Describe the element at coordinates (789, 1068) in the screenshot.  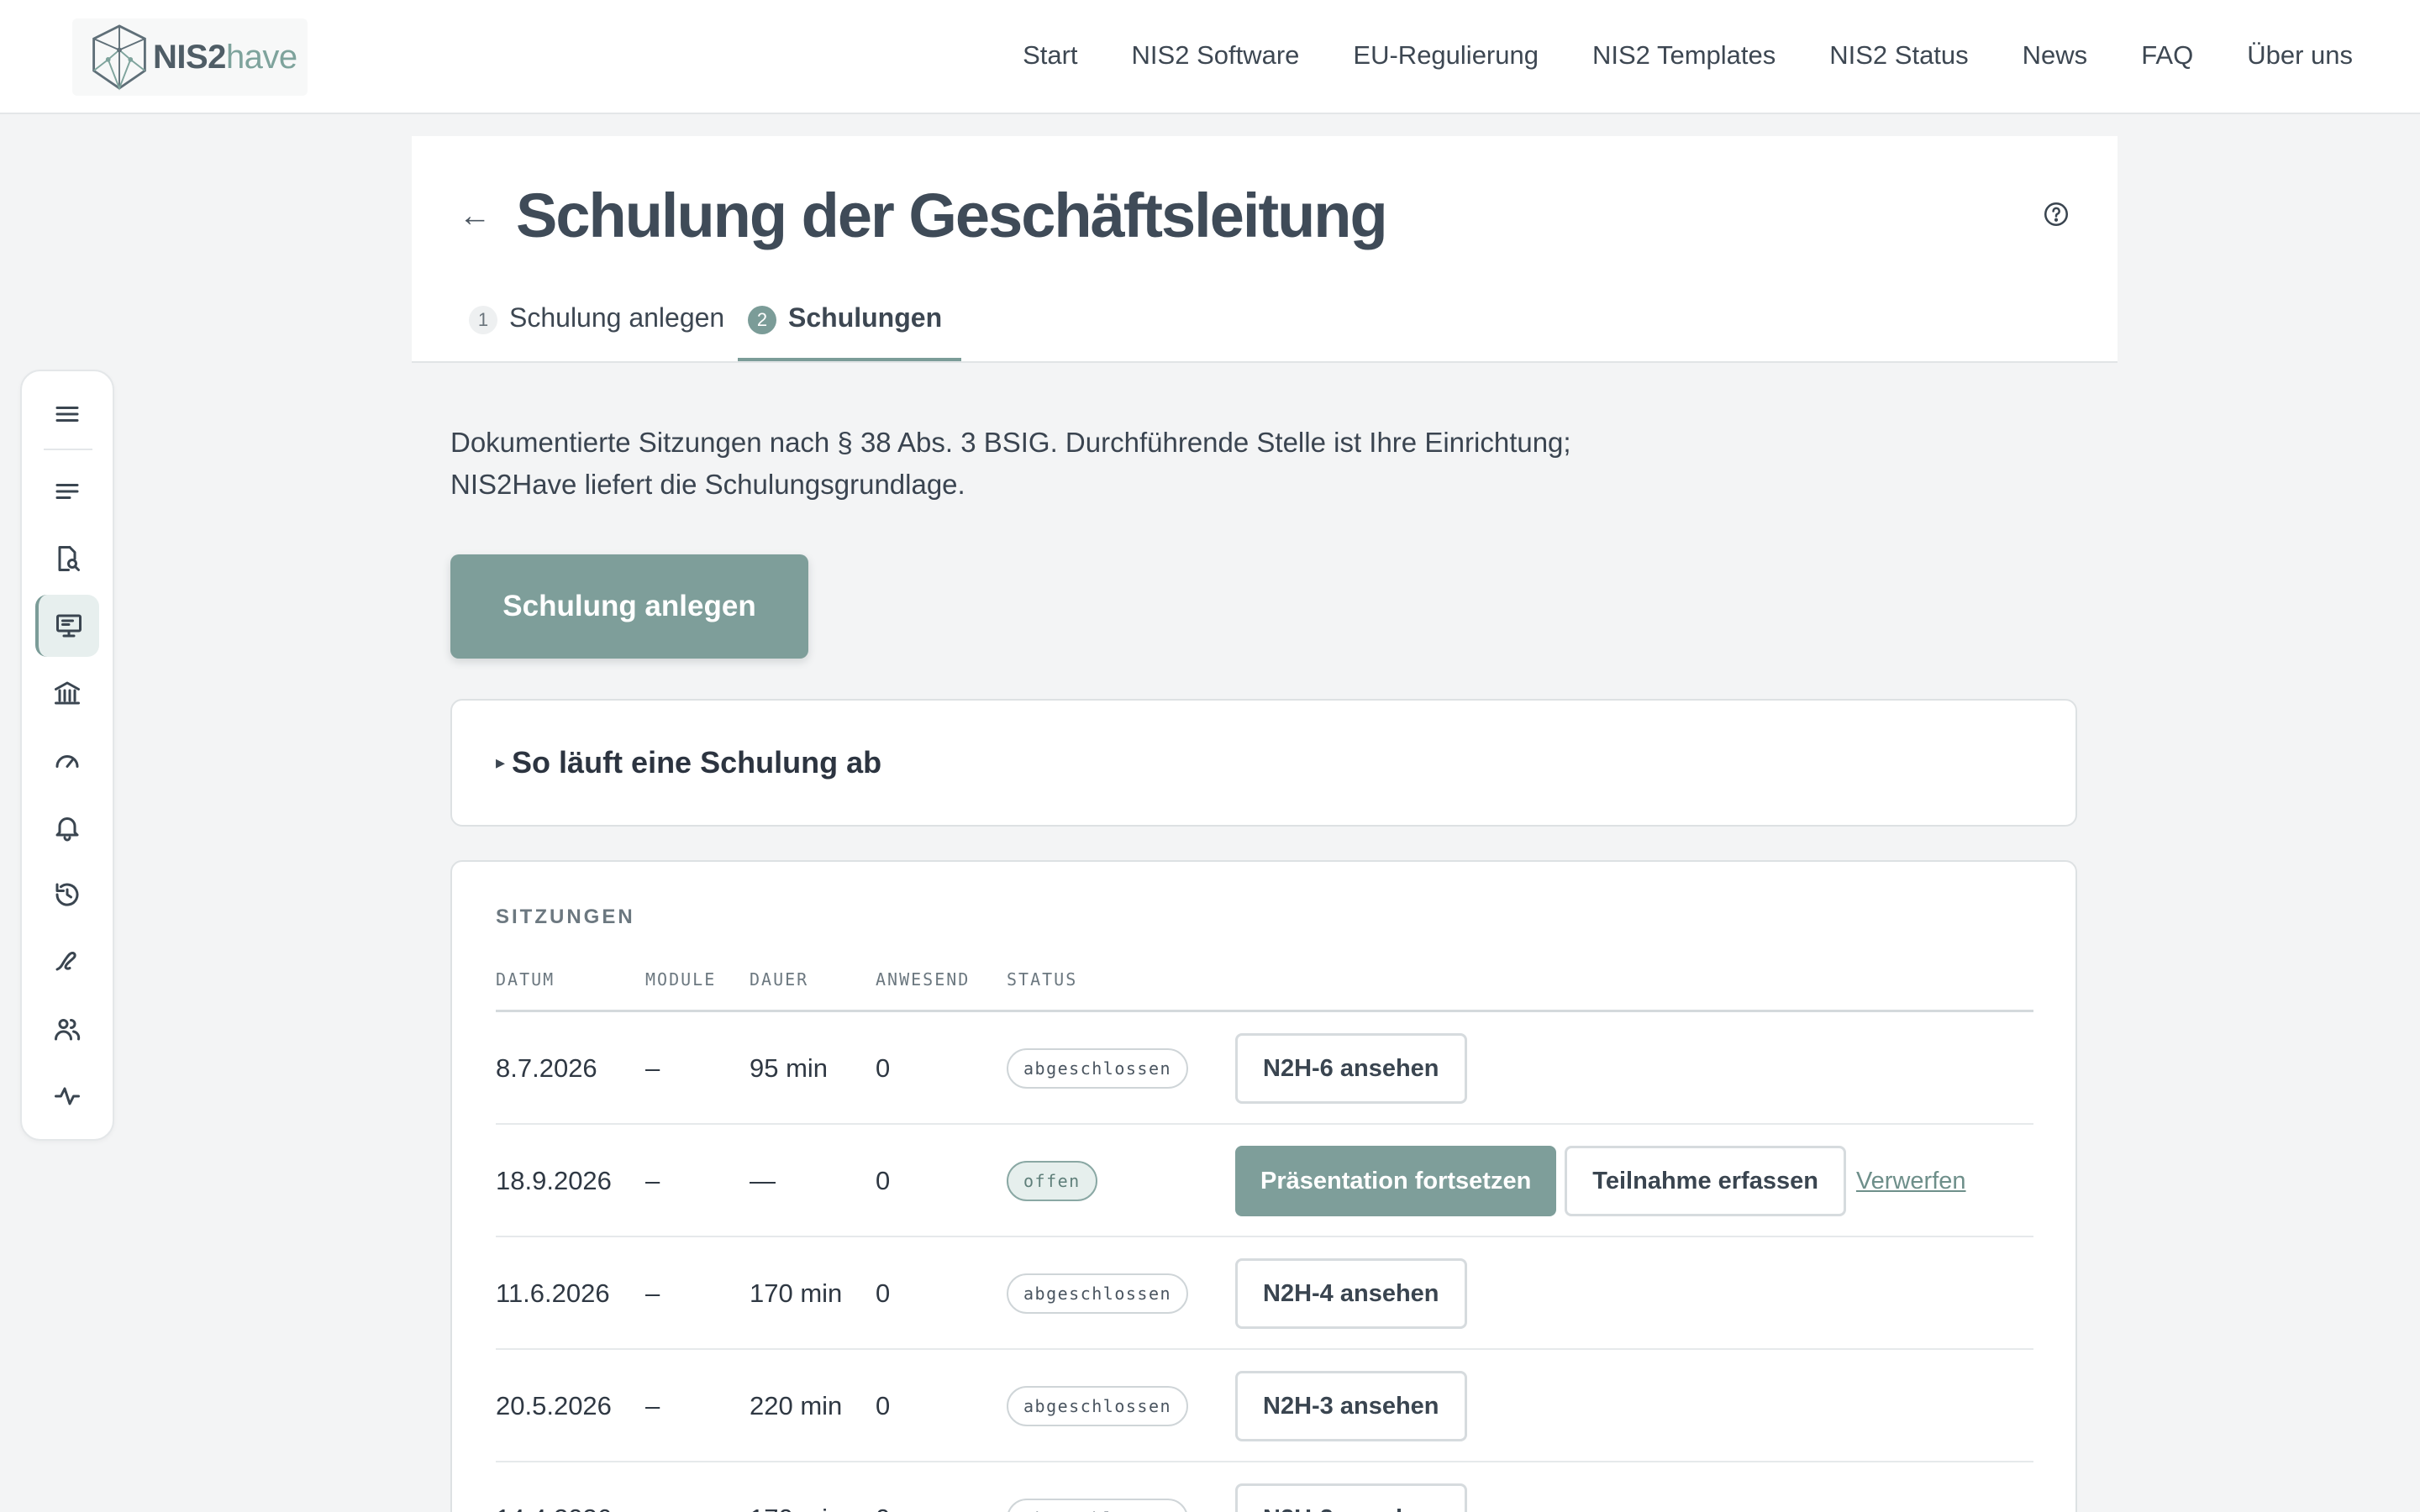
I see `cell-duration: 95 min` at that location.